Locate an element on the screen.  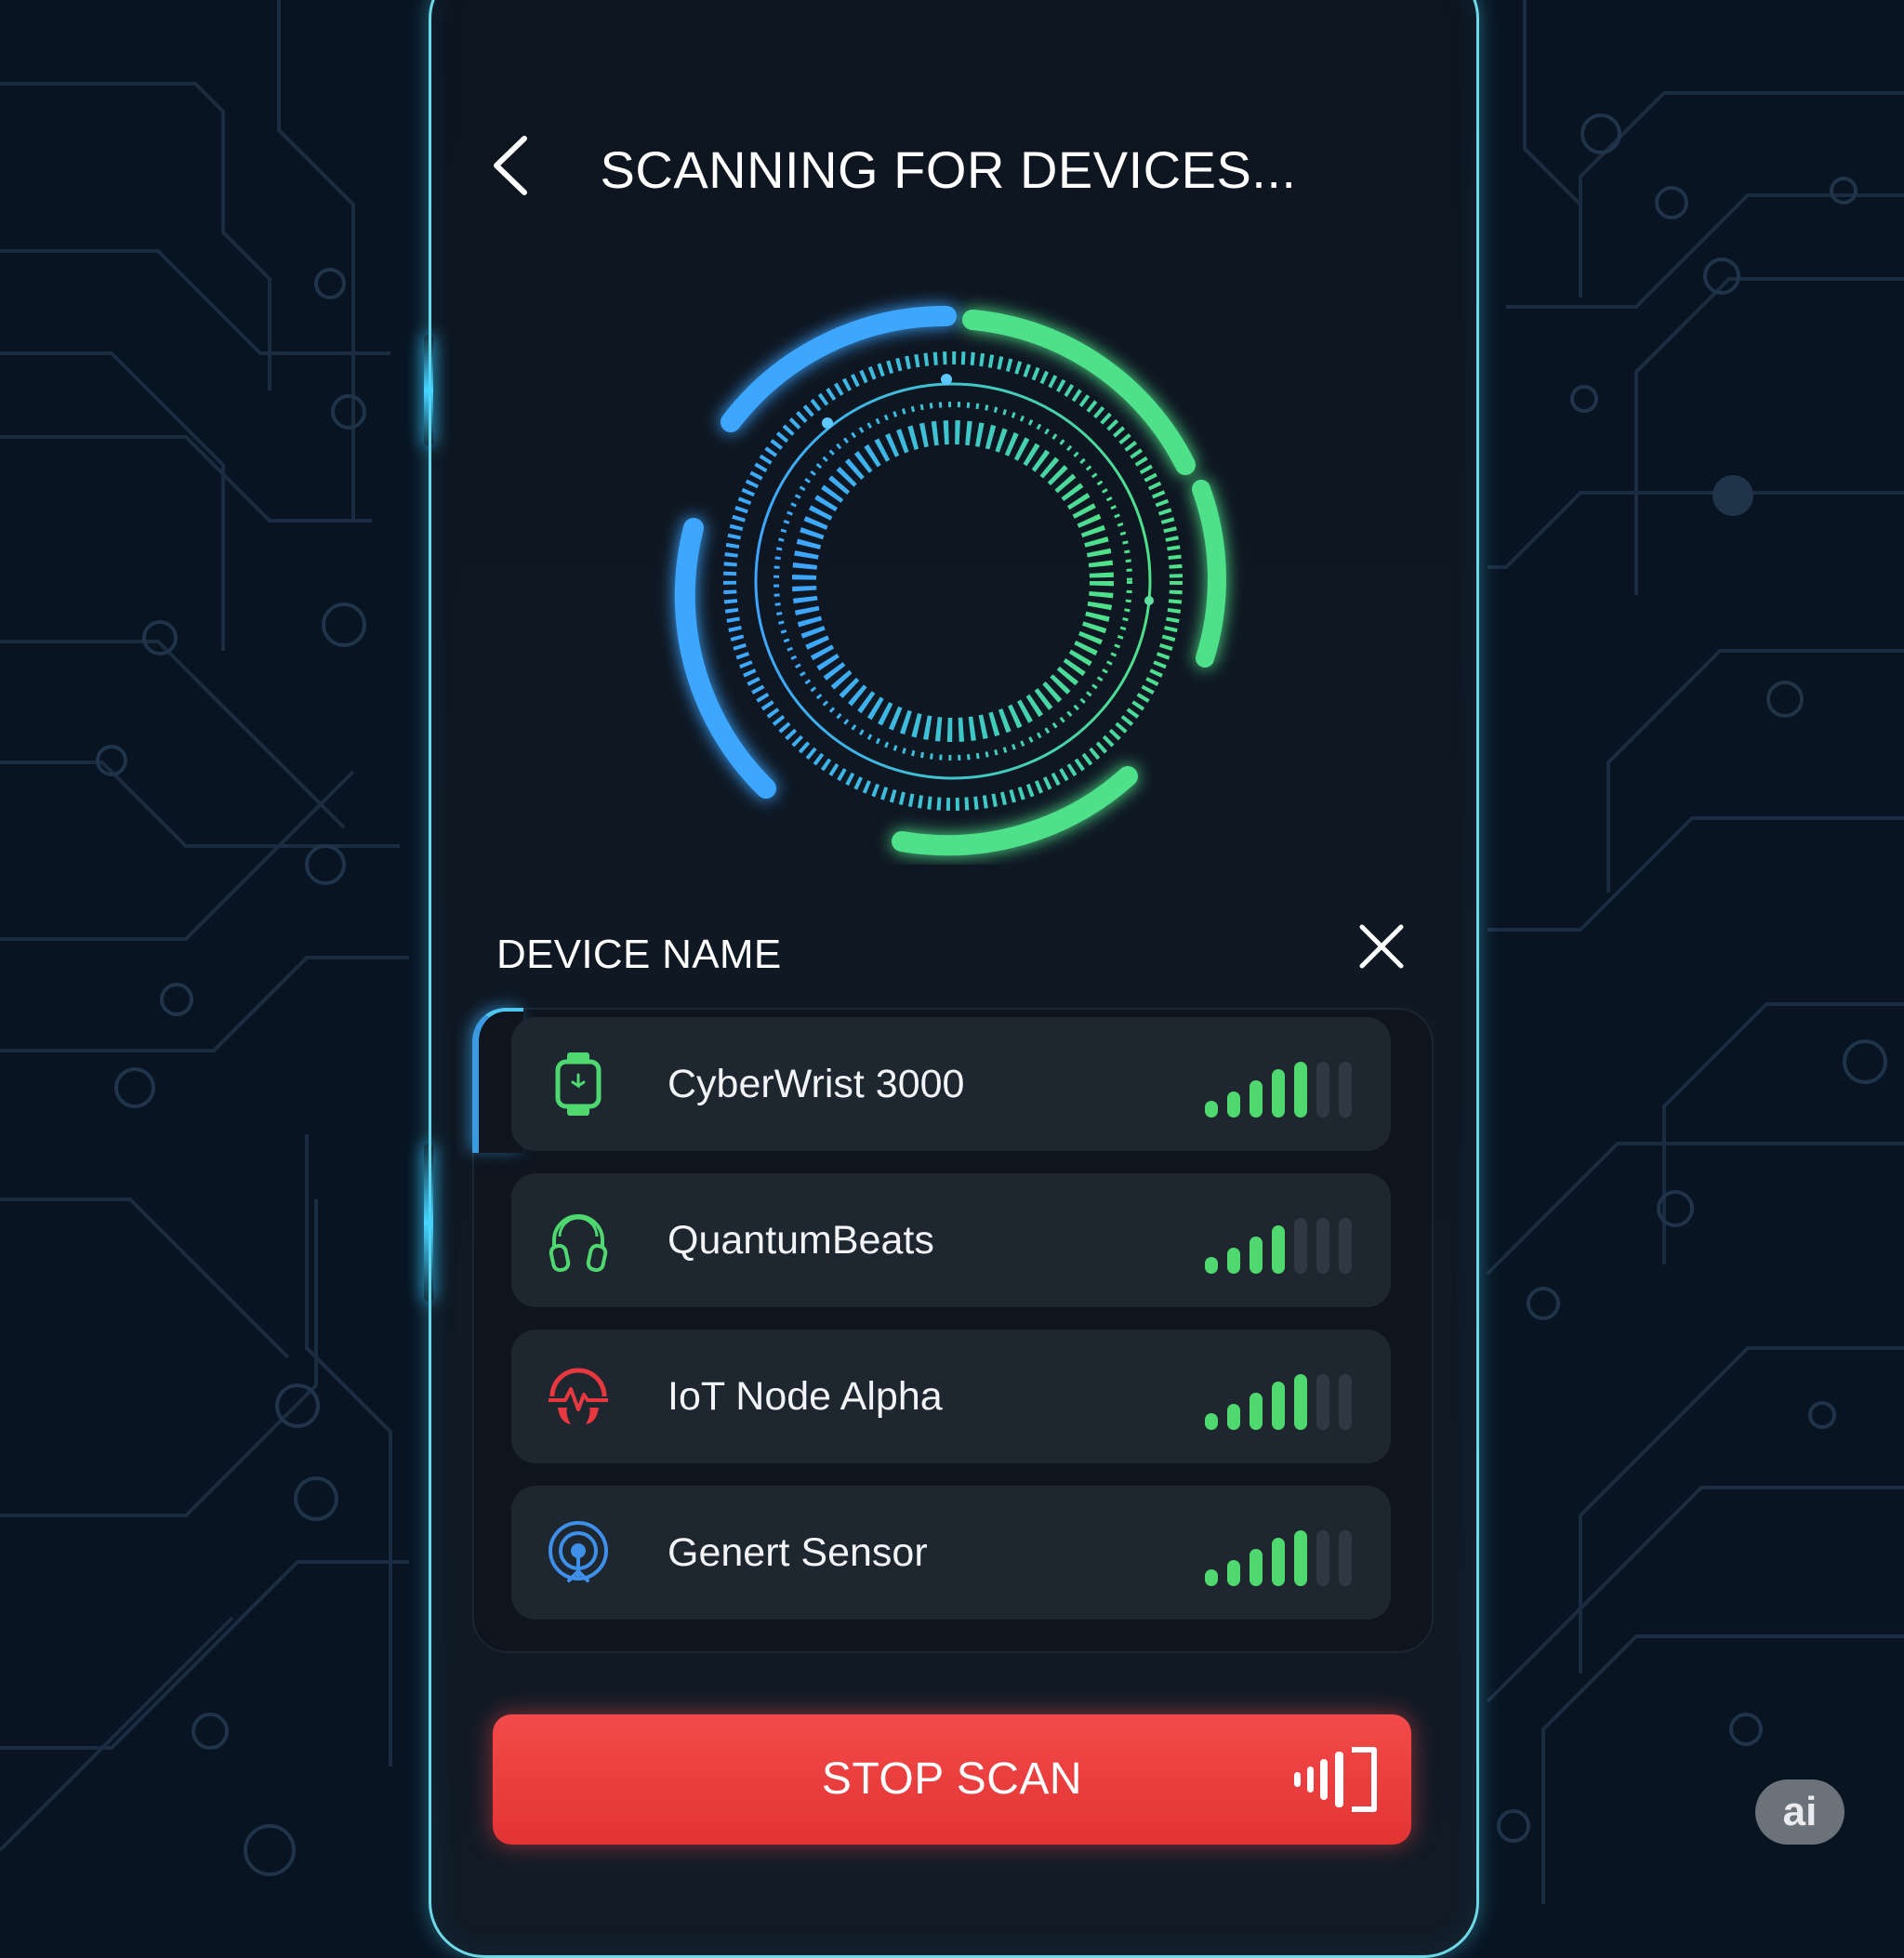
smartwatch-icon is located at coordinates (578, 1084).